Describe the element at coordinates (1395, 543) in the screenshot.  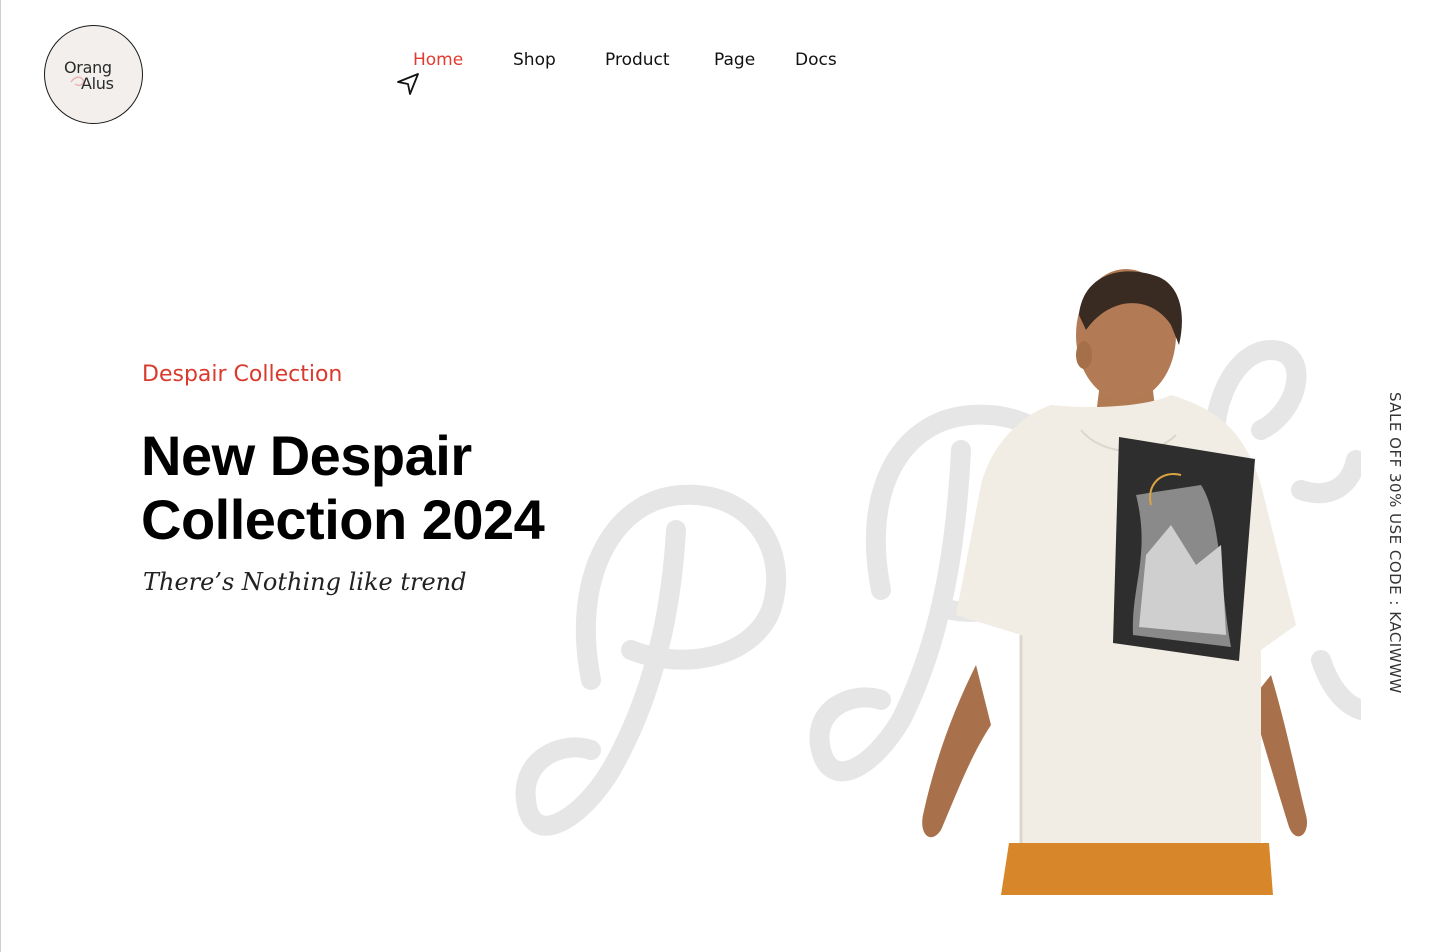
I see `sale-promo-code: SALE OFF 30% USE CODE : KACIWWW` at that location.